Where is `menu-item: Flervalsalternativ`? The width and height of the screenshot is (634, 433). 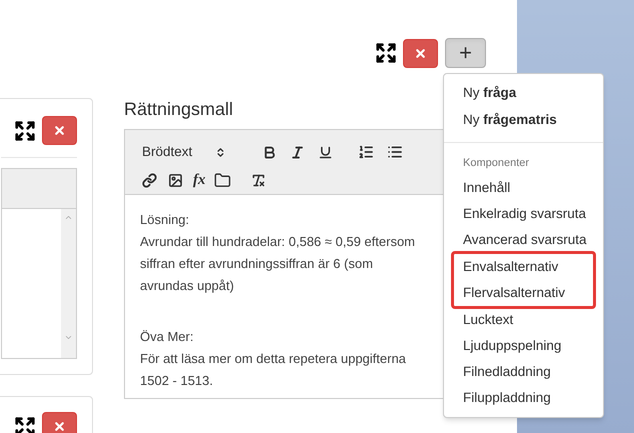 menu-item: Flervalsalternativ is located at coordinates (523, 293).